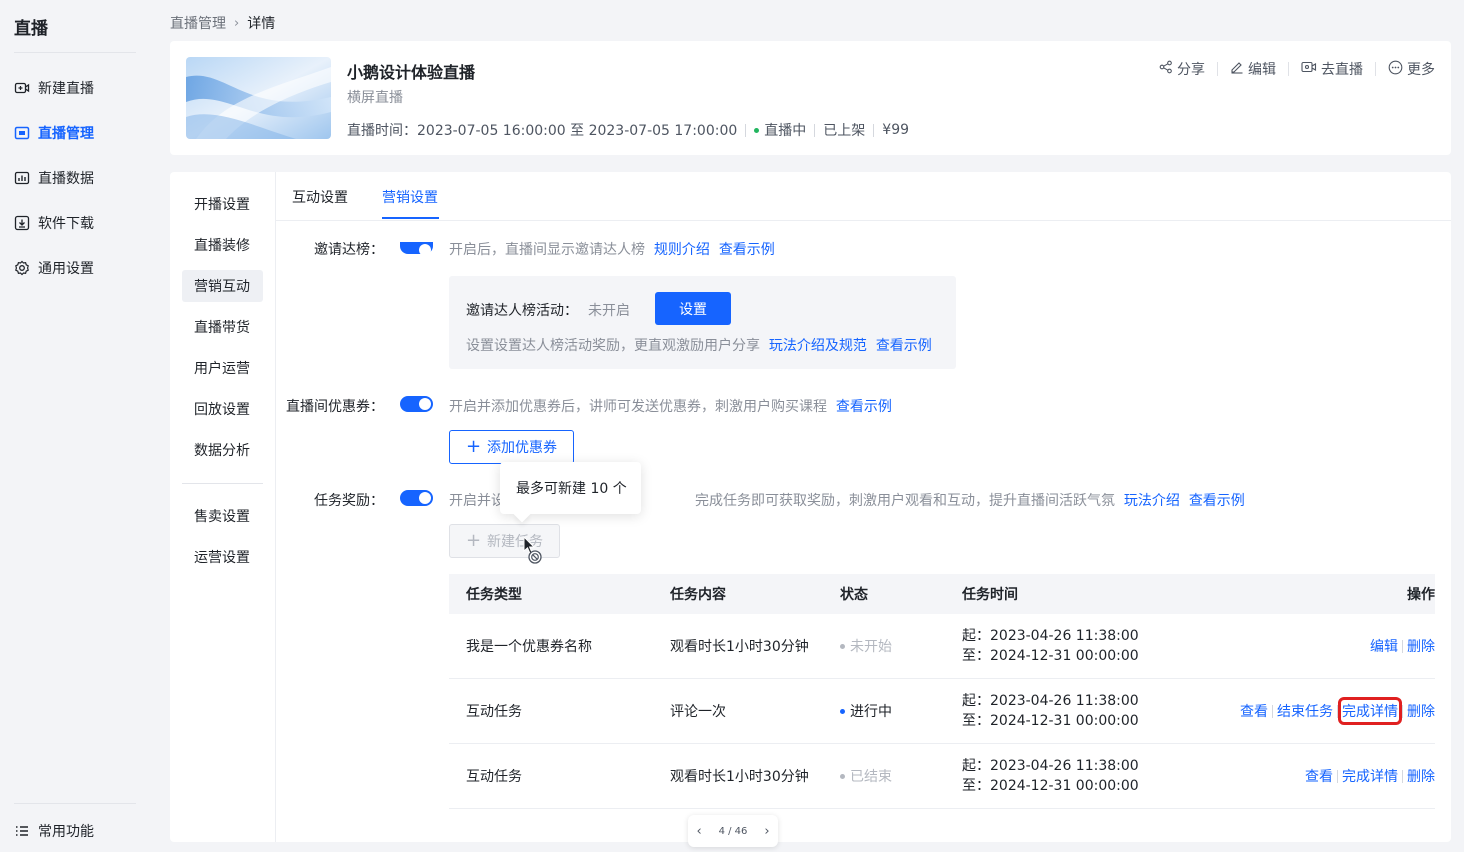 The image size is (1464, 852). I want to click on page-indicator: 4 / 46, so click(733, 831).